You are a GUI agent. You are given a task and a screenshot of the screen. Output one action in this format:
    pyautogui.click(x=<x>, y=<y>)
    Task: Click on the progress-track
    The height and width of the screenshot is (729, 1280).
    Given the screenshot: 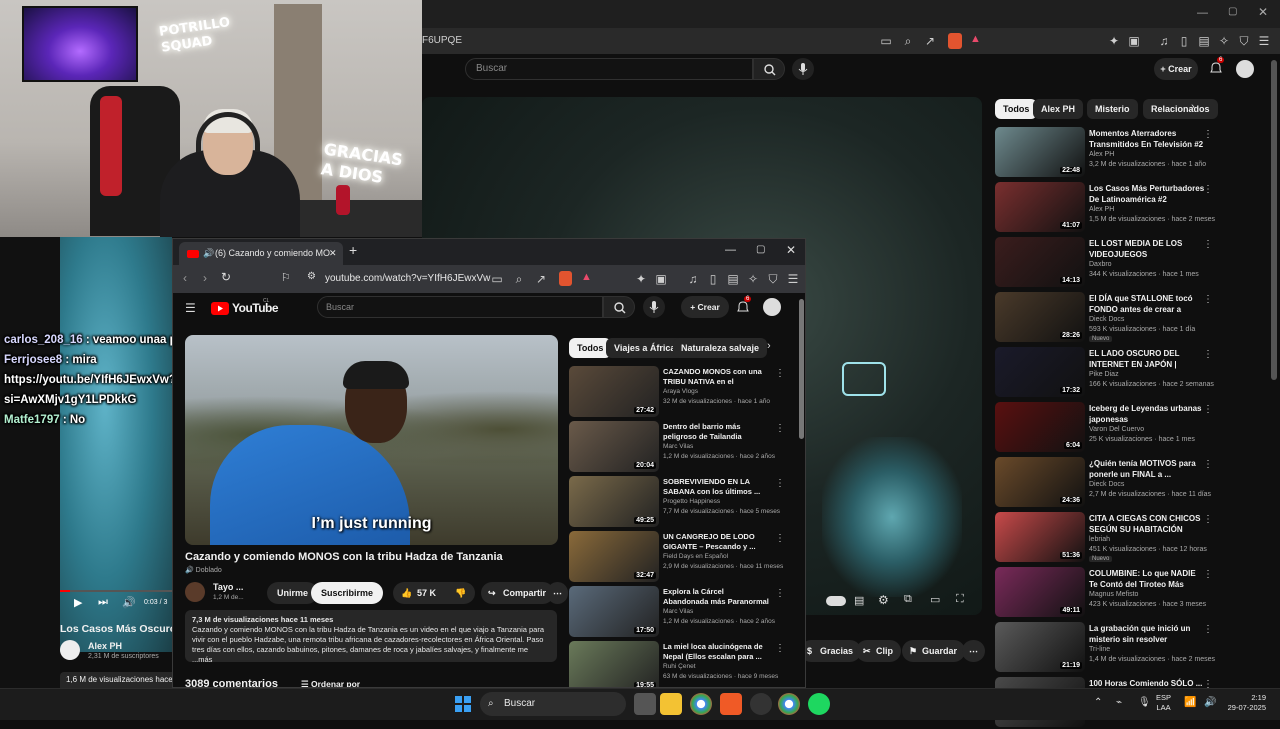 What is the action you would take?
    pyautogui.click(x=116, y=591)
    